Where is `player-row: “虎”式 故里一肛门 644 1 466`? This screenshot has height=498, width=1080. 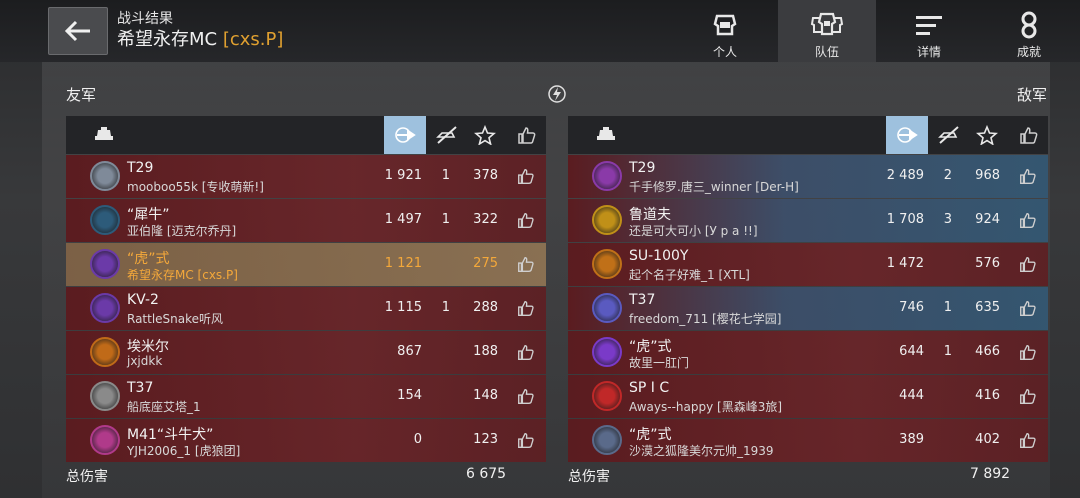
player-row: “虎”式 故里一肛门 644 1 466 is located at coordinates (808, 352).